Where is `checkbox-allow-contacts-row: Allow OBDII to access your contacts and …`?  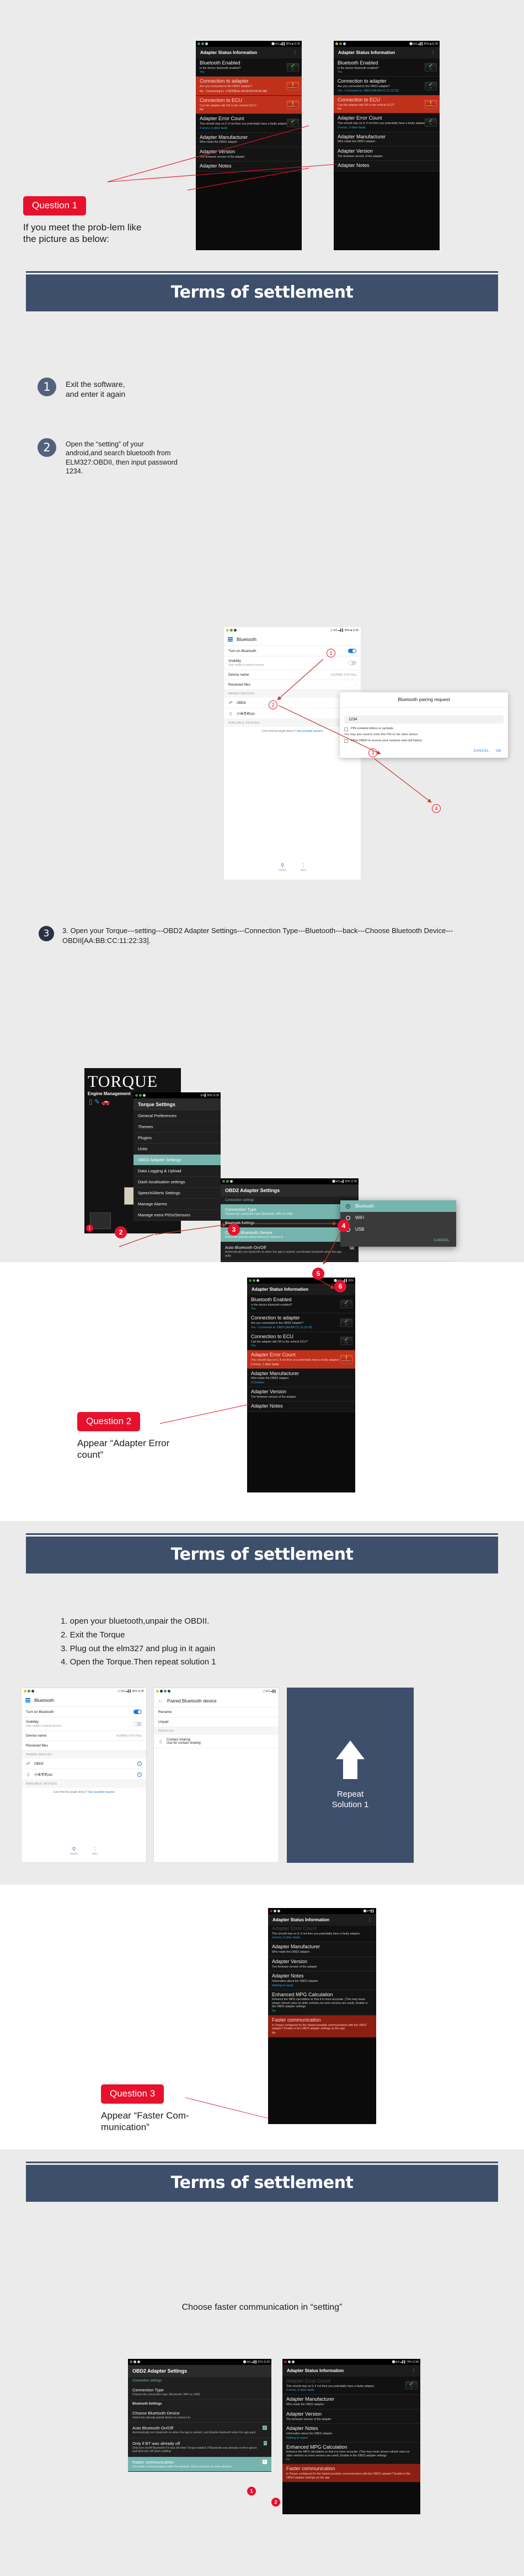
checkbox-allow-contacts-row: Allow OBDII to access your contacts and … is located at coordinates (424, 741).